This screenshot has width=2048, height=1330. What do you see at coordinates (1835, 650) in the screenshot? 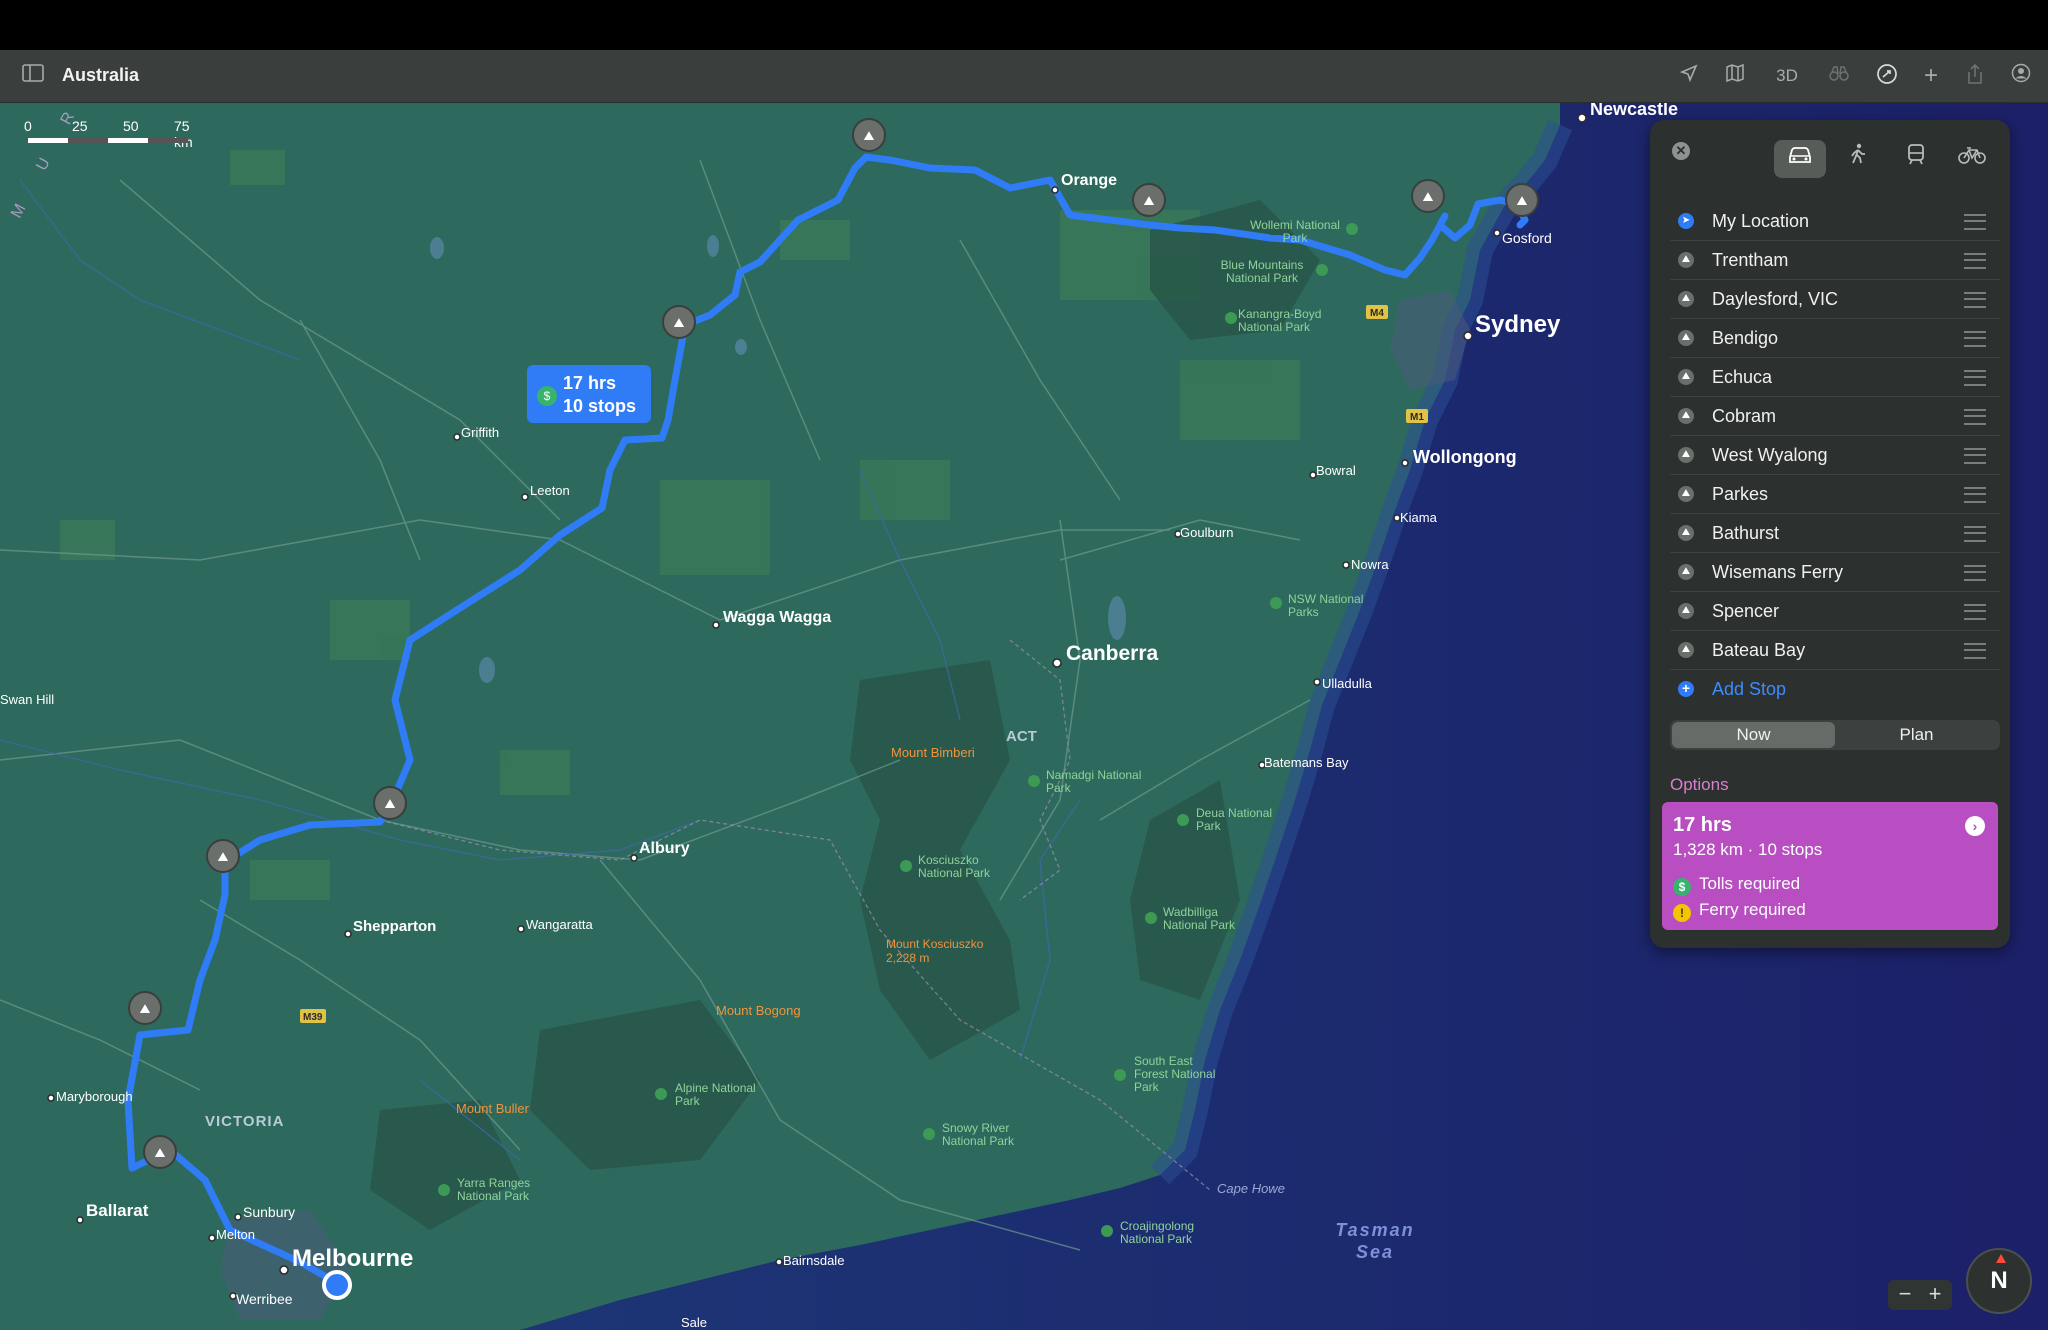
I see `list-item: ⛰ Bateau Bay` at bounding box center [1835, 650].